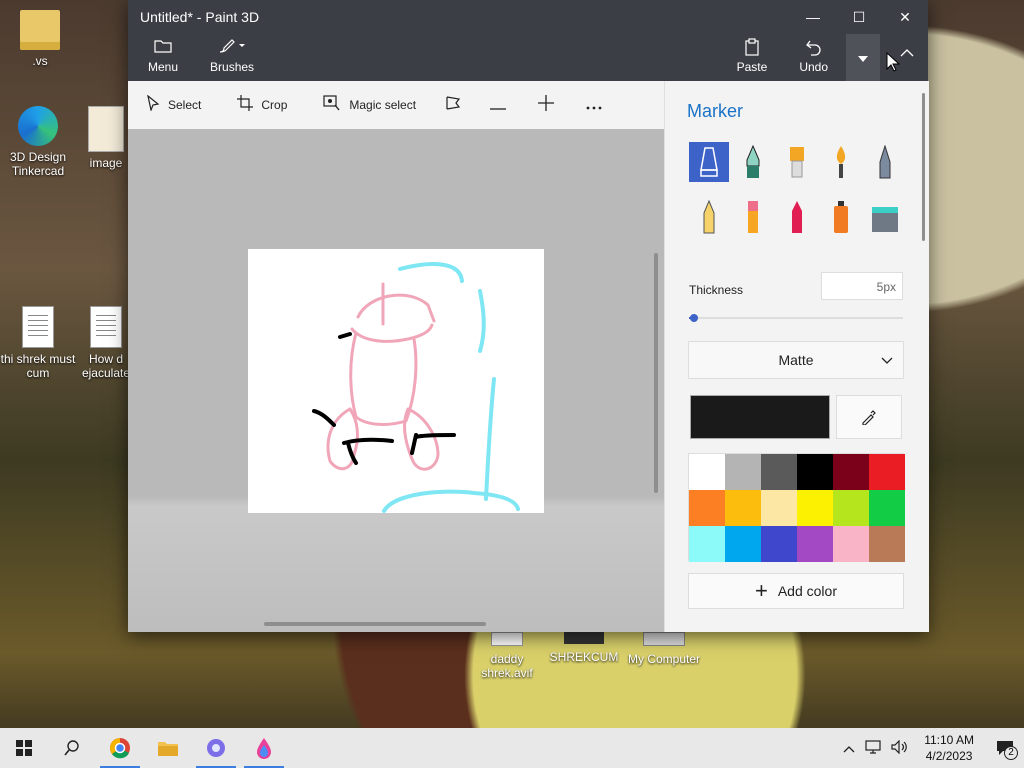 The width and height of the screenshot is (1024, 768). I want to click on taskbar-paint3d, so click(264, 748).